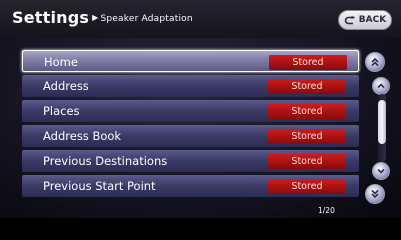  I want to click on list-item-previous-start-point: Previous Start Point Stored, so click(190, 186).